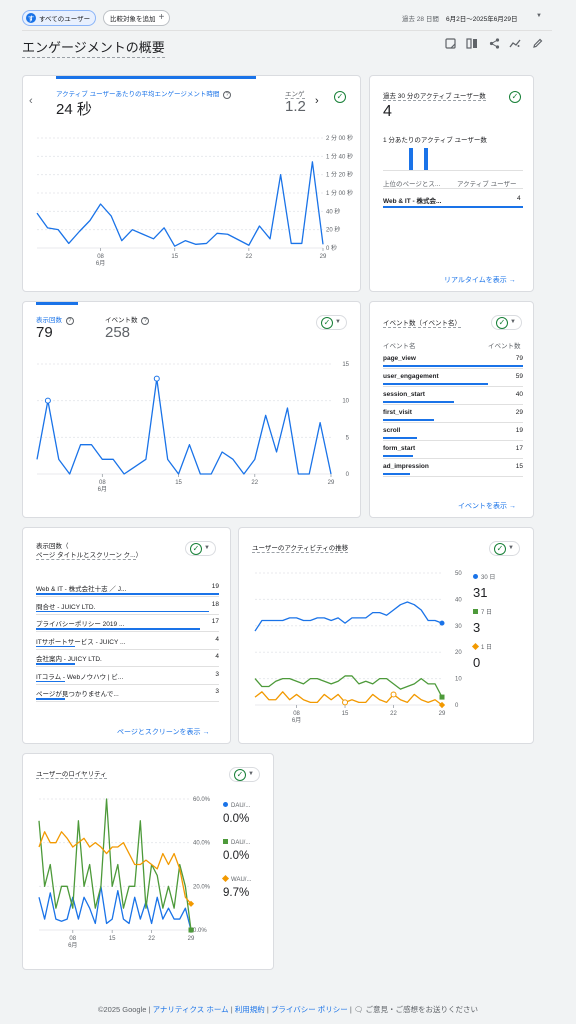 The width and height of the screenshot is (576, 1024). What do you see at coordinates (515, 45) in the screenshot?
I see `insights-icon` at bounding box center [515, 45].